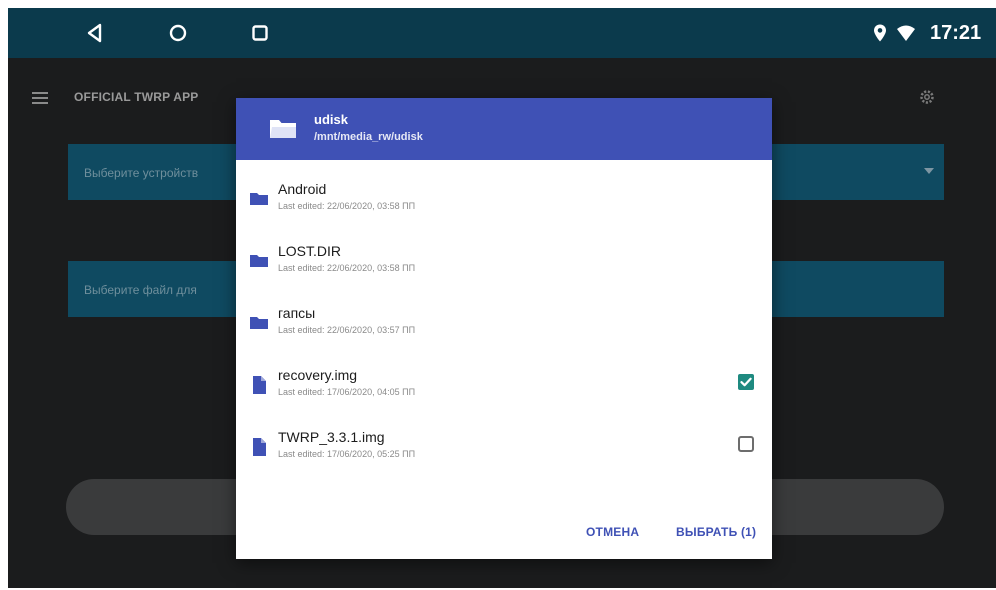 The image size is (996, 590). What do you see at coordinates (929, 171) in the screenshot?
I see `dropdown-arrow-icon` at bounding box center [929, 171].